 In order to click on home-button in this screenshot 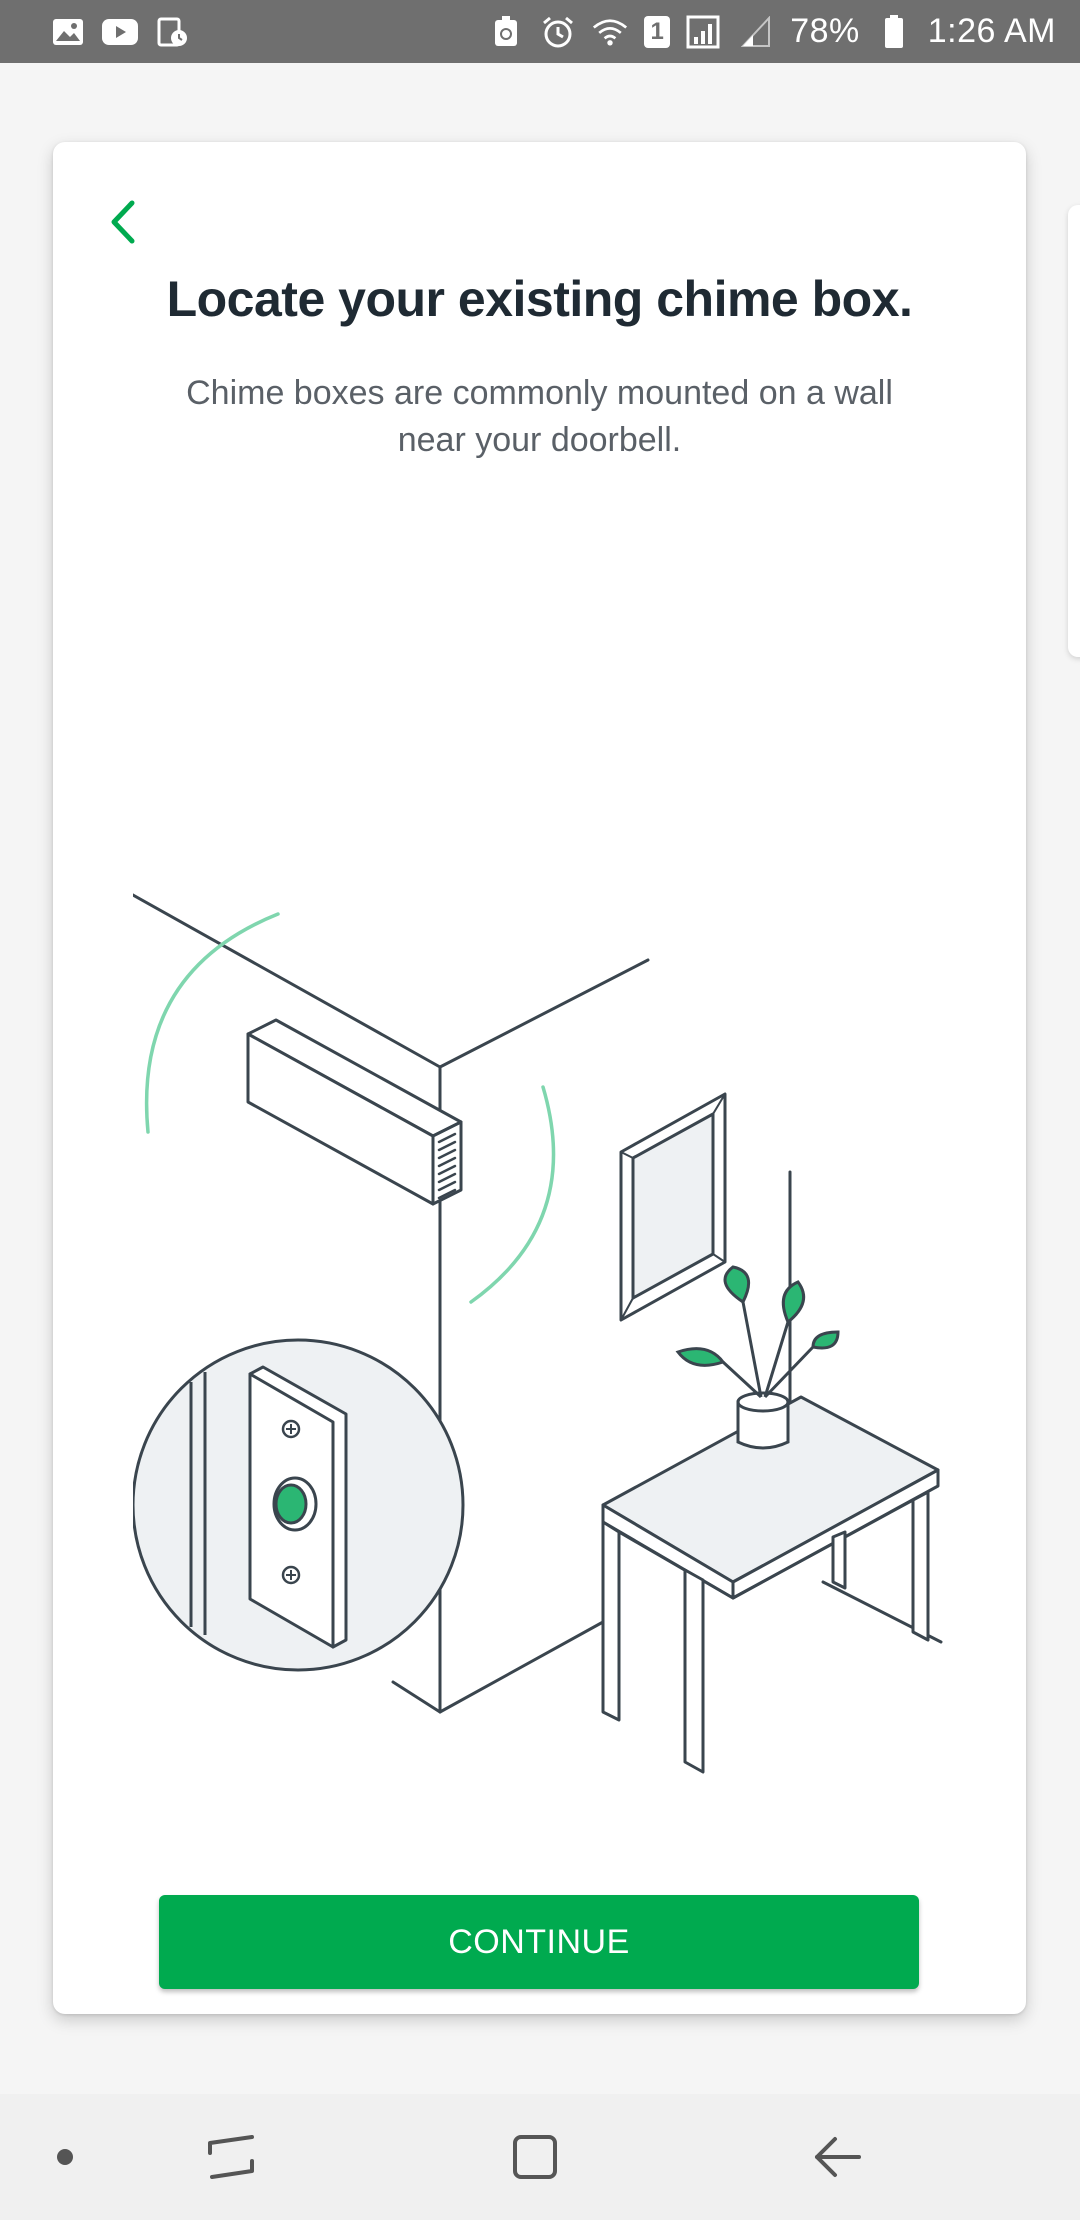, I will do `click(535, 2157)`.